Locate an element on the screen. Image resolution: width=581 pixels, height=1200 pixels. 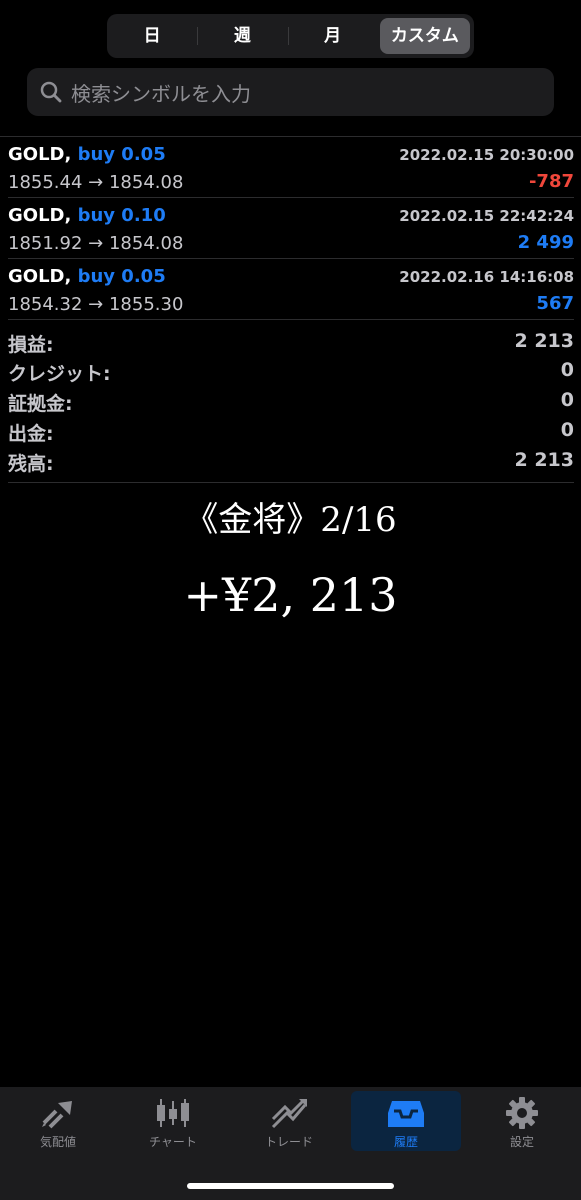
trade-trend-icon is located at coordinates (289, 1114).